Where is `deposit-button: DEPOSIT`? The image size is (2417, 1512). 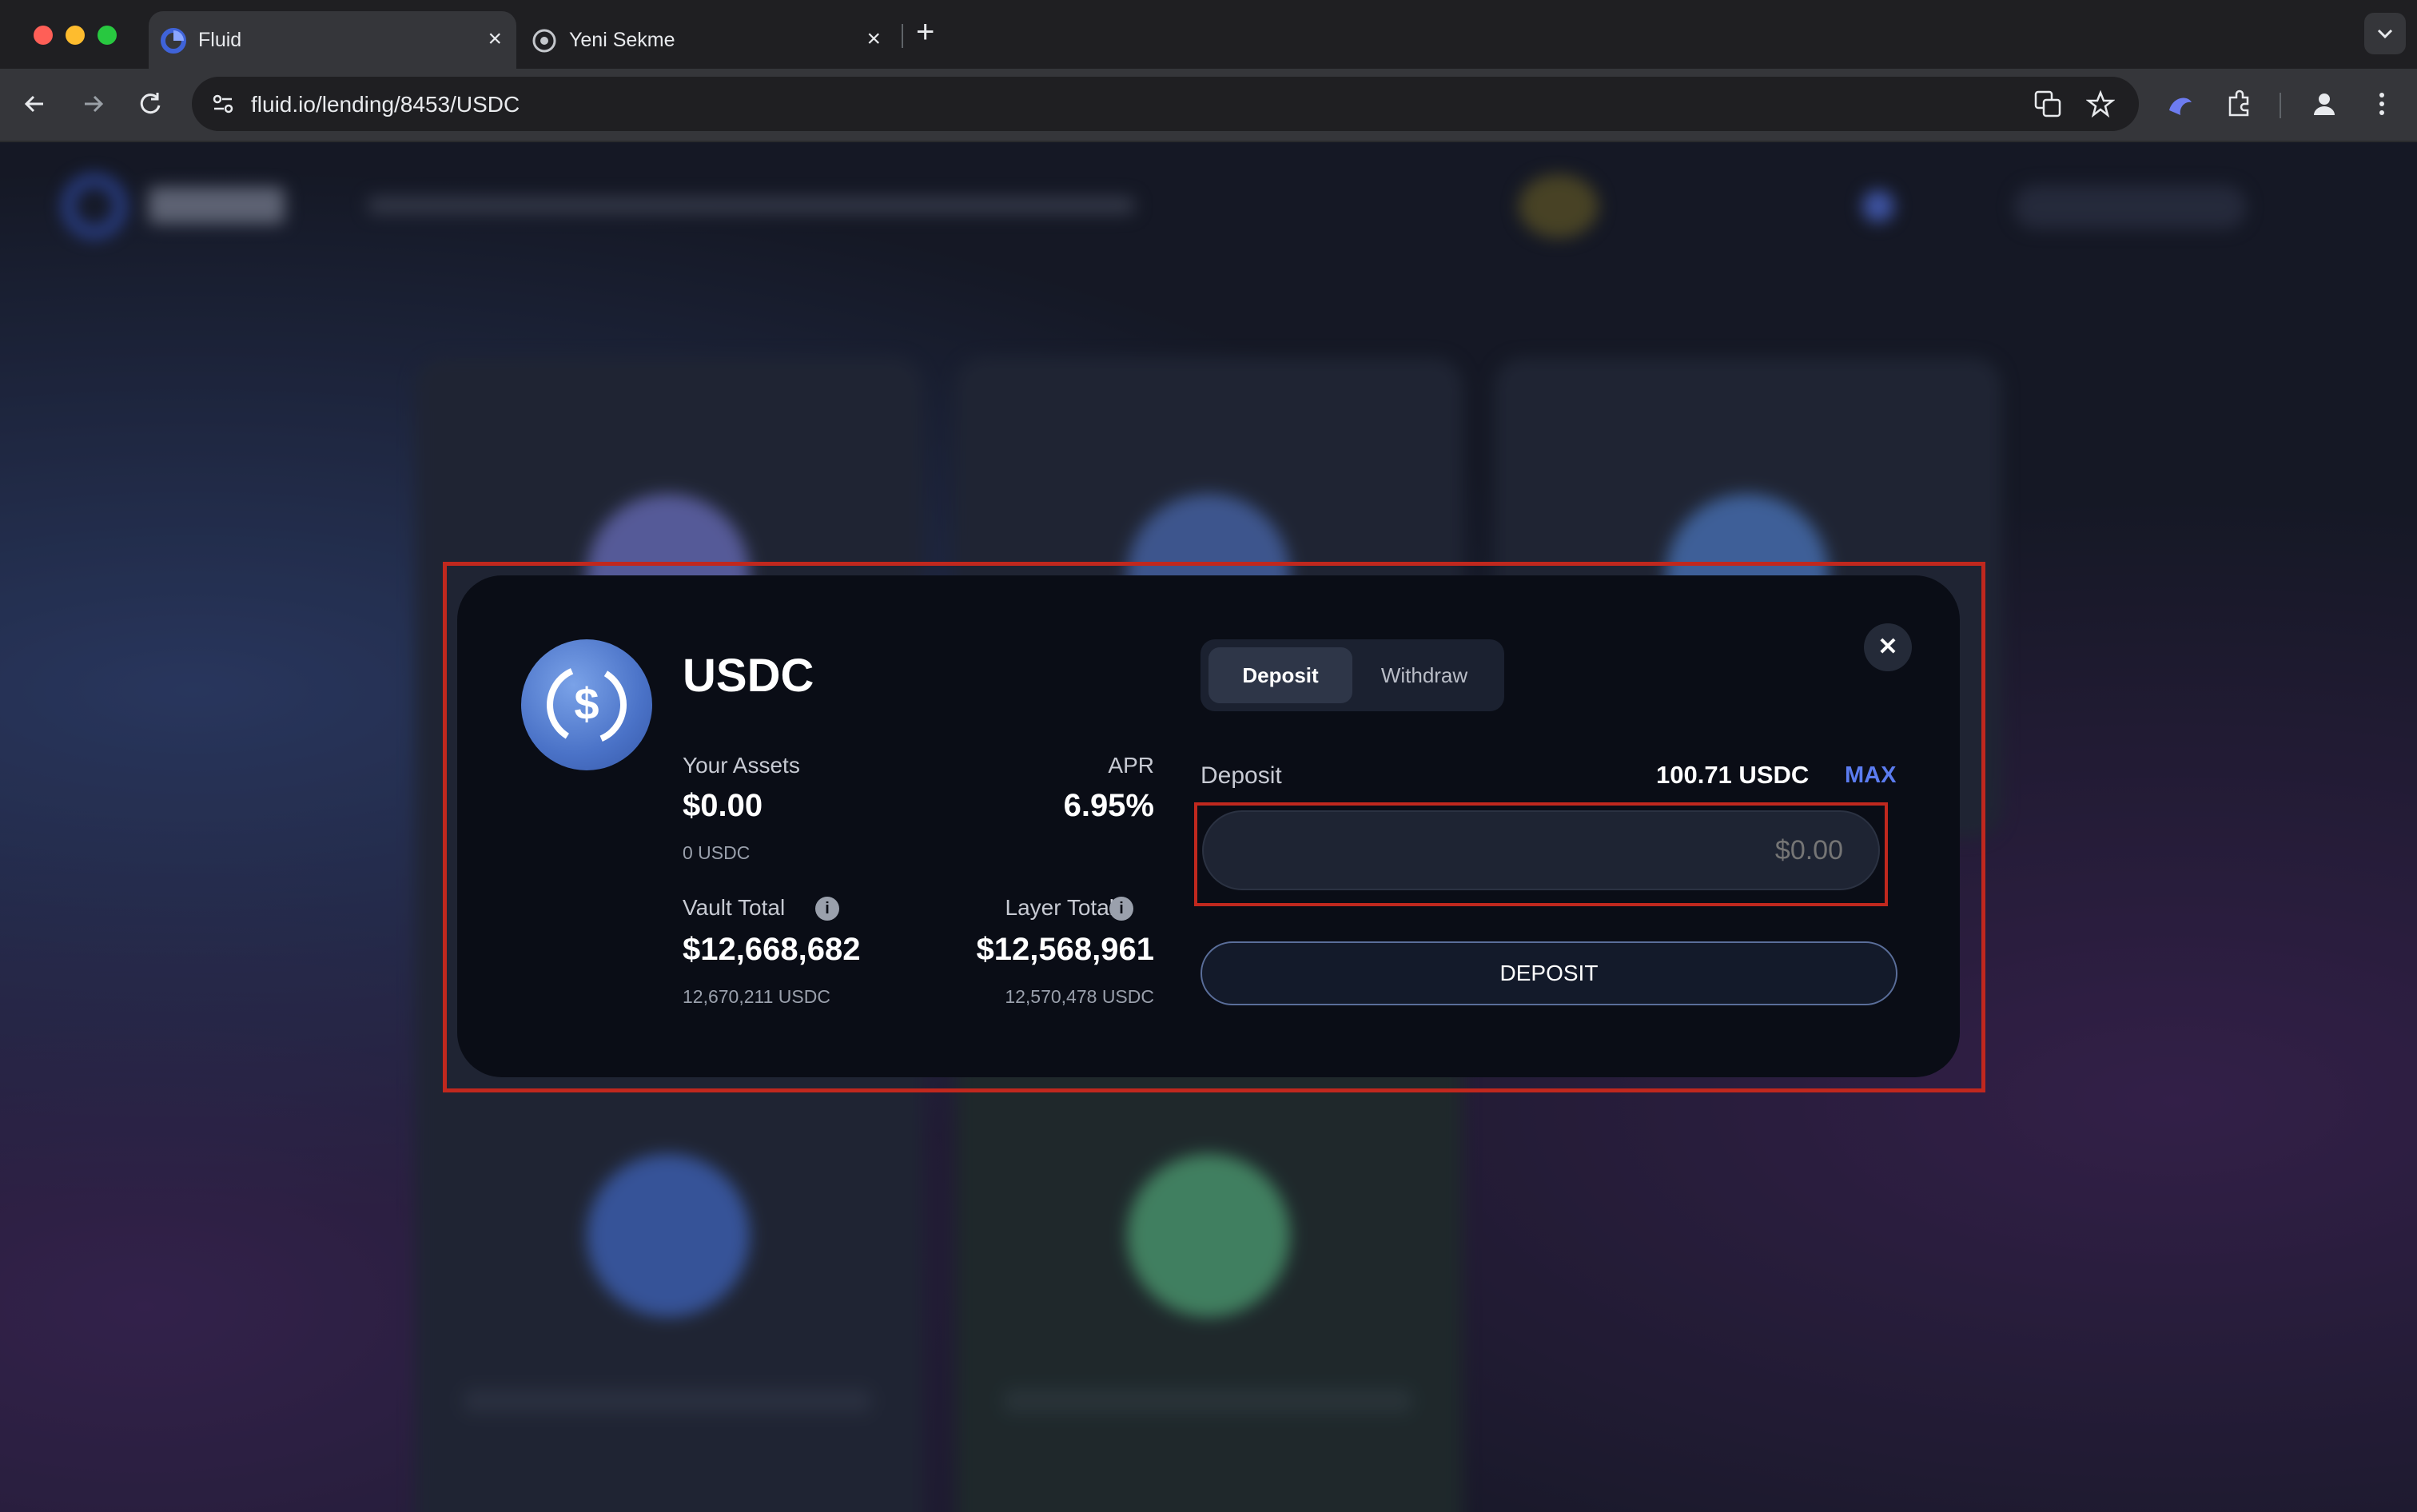
deposit-button: DEPOSIT is located at coordinates (1549, 973).